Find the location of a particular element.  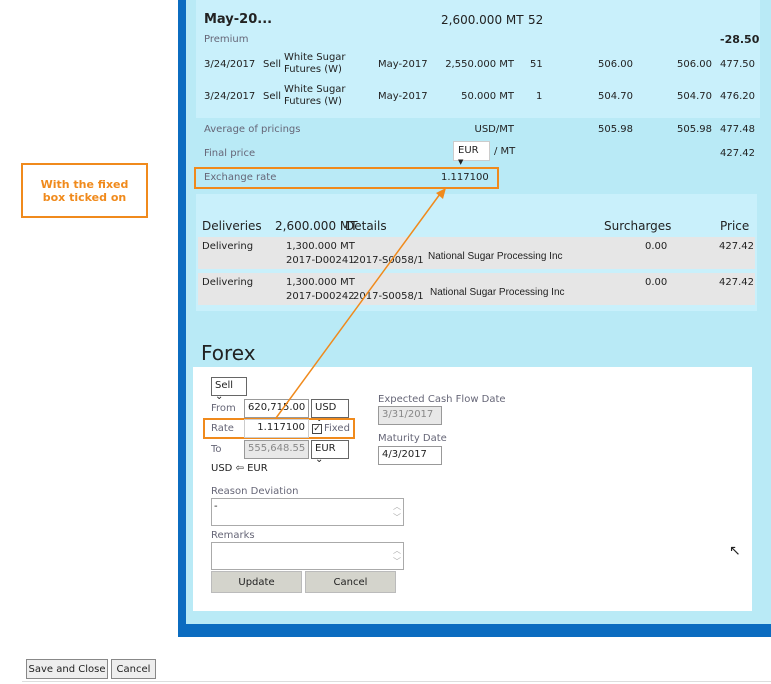

remarks-textarea: ︿ ﹀ is located at coordinates (307, 556).